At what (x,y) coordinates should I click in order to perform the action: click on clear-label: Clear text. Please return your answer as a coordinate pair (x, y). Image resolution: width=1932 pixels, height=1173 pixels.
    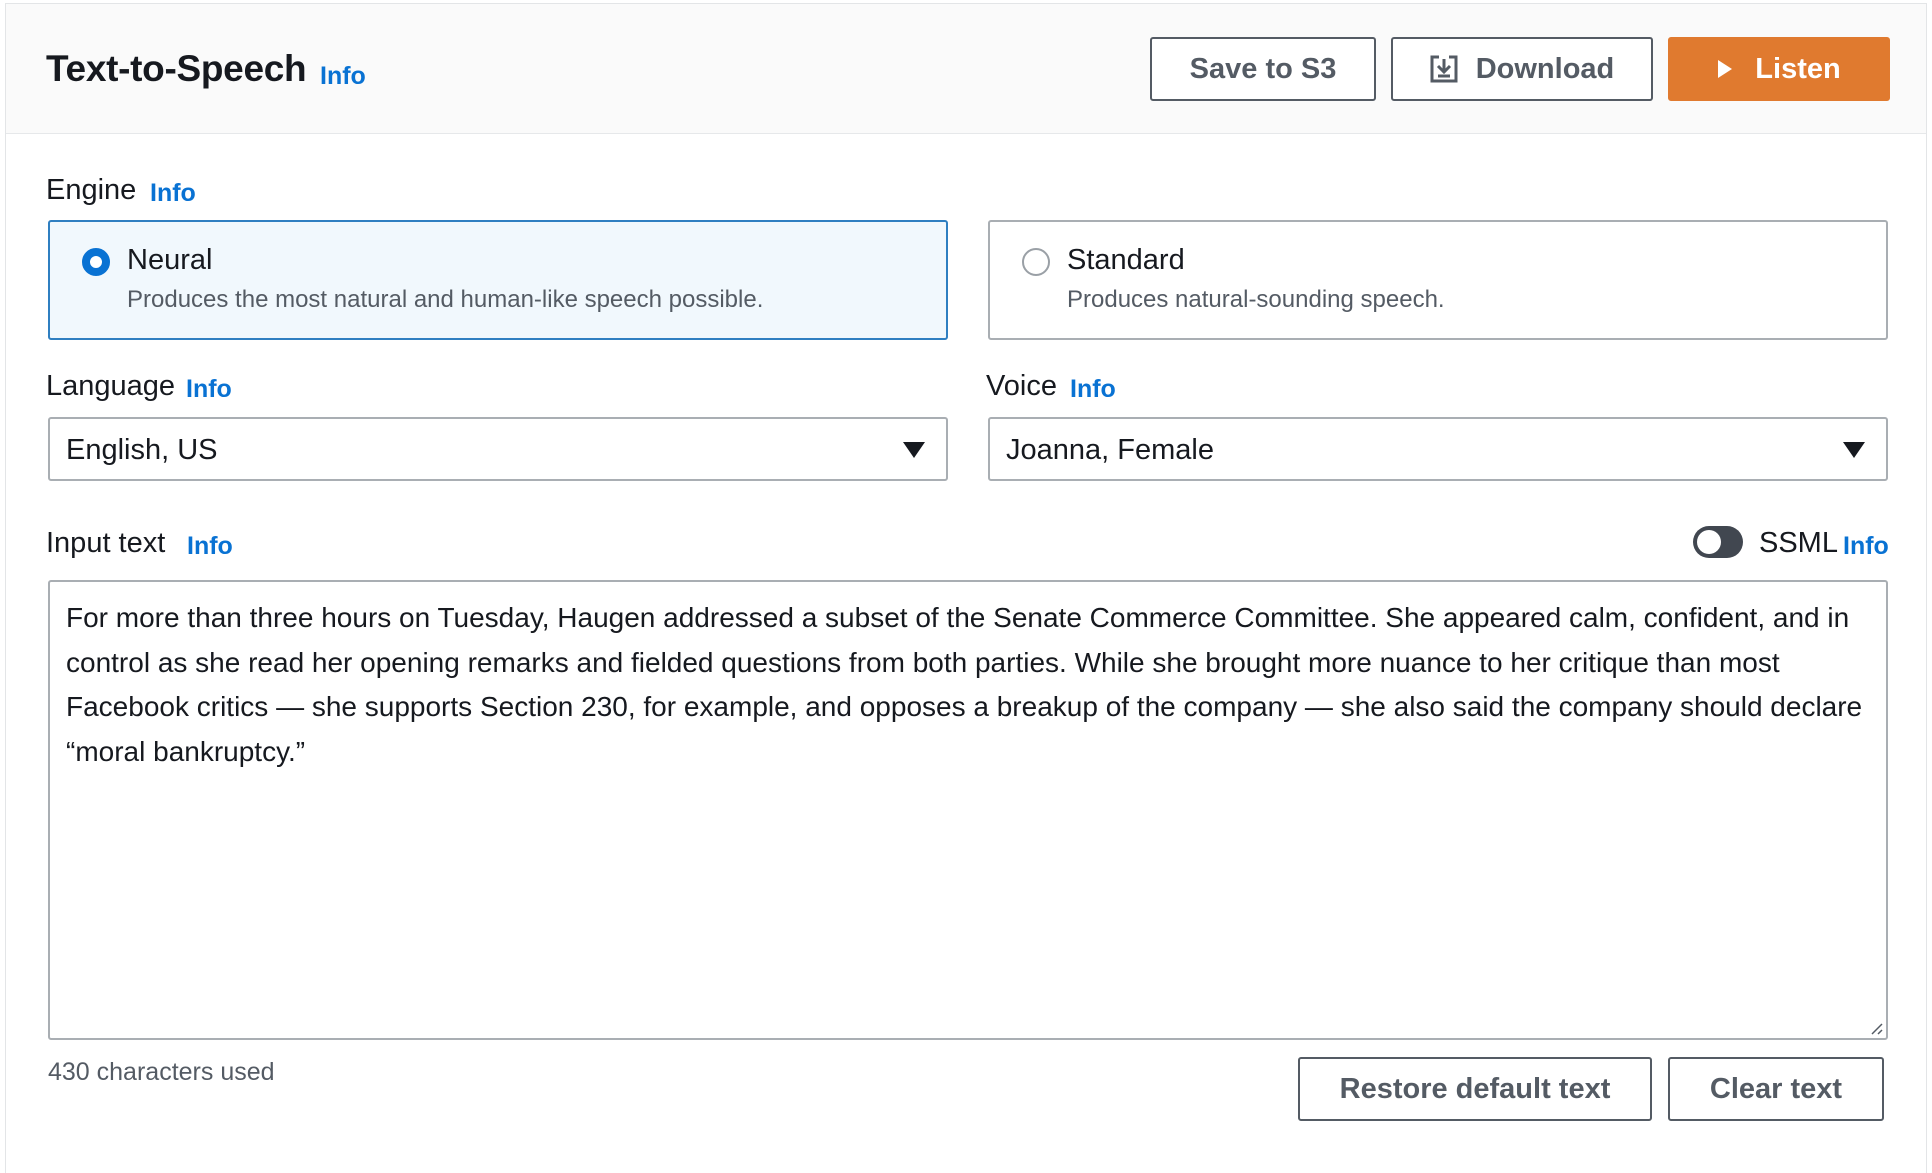
    Looking at the image, I should click on (1776, 1088).